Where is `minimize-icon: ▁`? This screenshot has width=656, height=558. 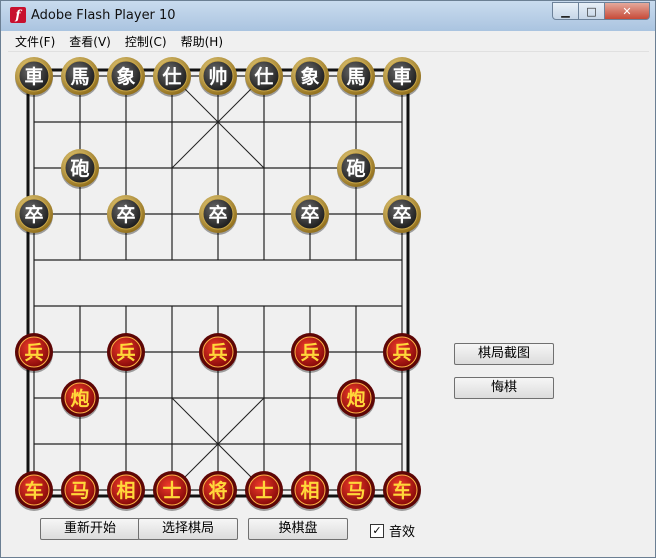 minimize-icon: ▁ is located at coordinates (565, 11).